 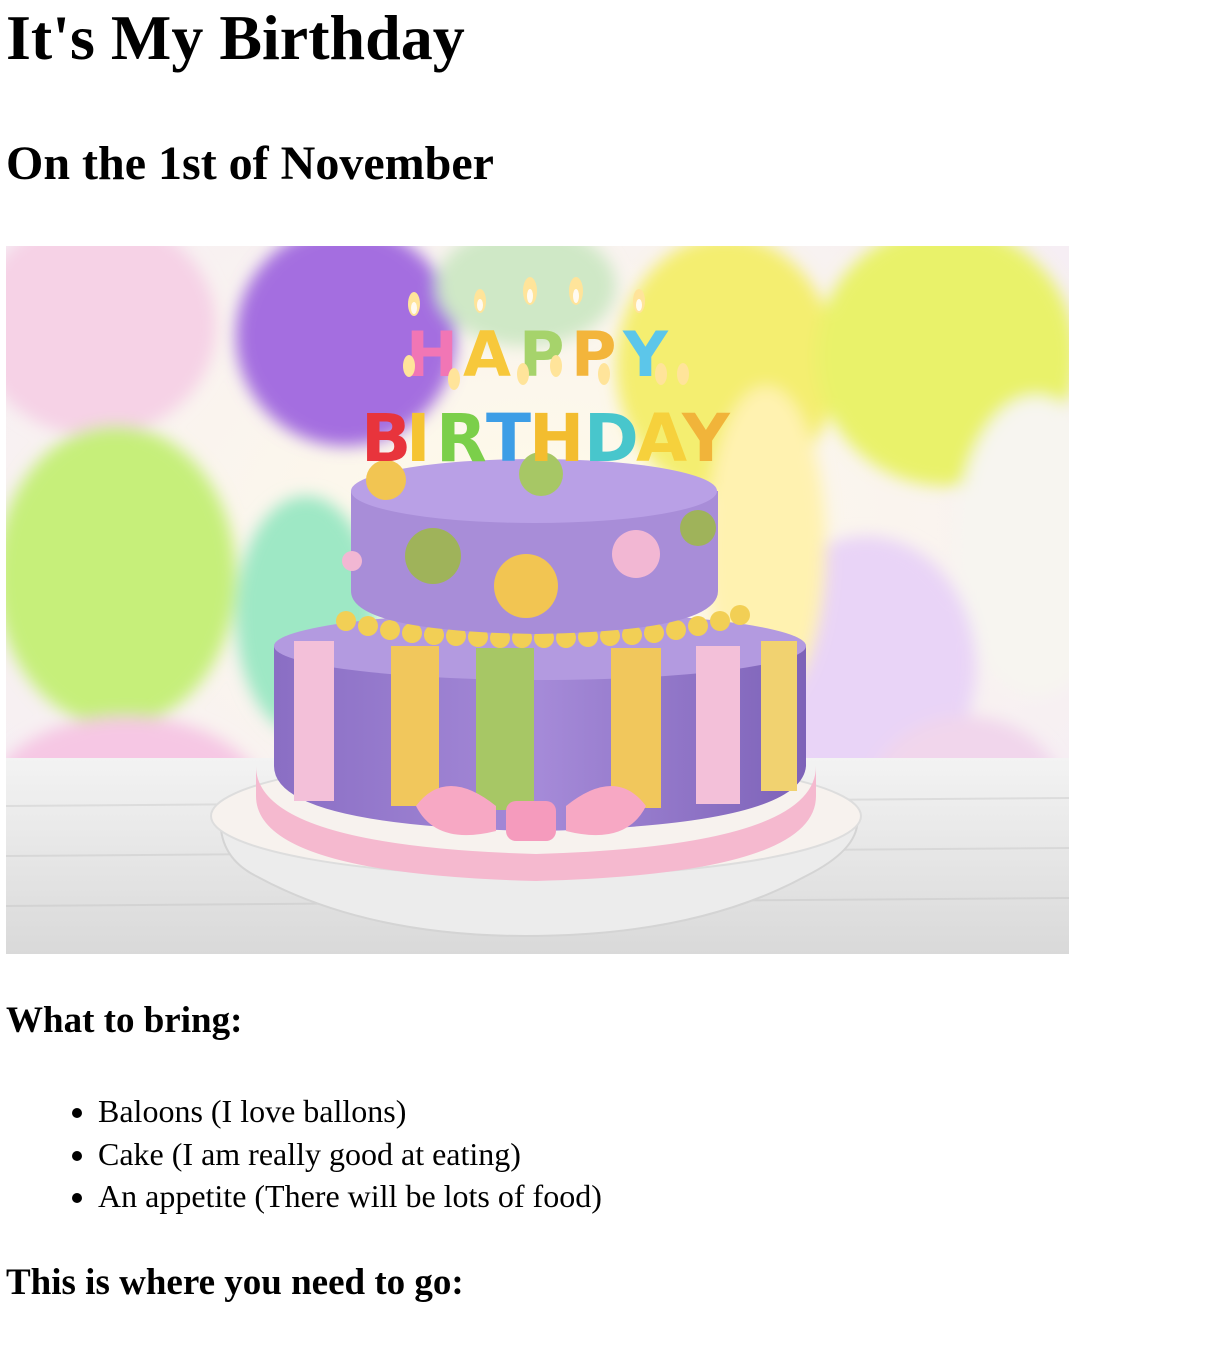 What do you see at coordinates (461, 438) in the screenshot?
I see `svg-text: R` at bounding box center [461, 438].